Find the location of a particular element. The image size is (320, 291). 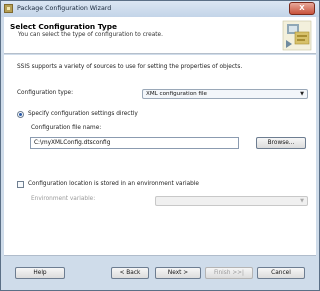

config-file-input: C:\myXMLConfig.dtsconfig is located at coordinates (134, 143).